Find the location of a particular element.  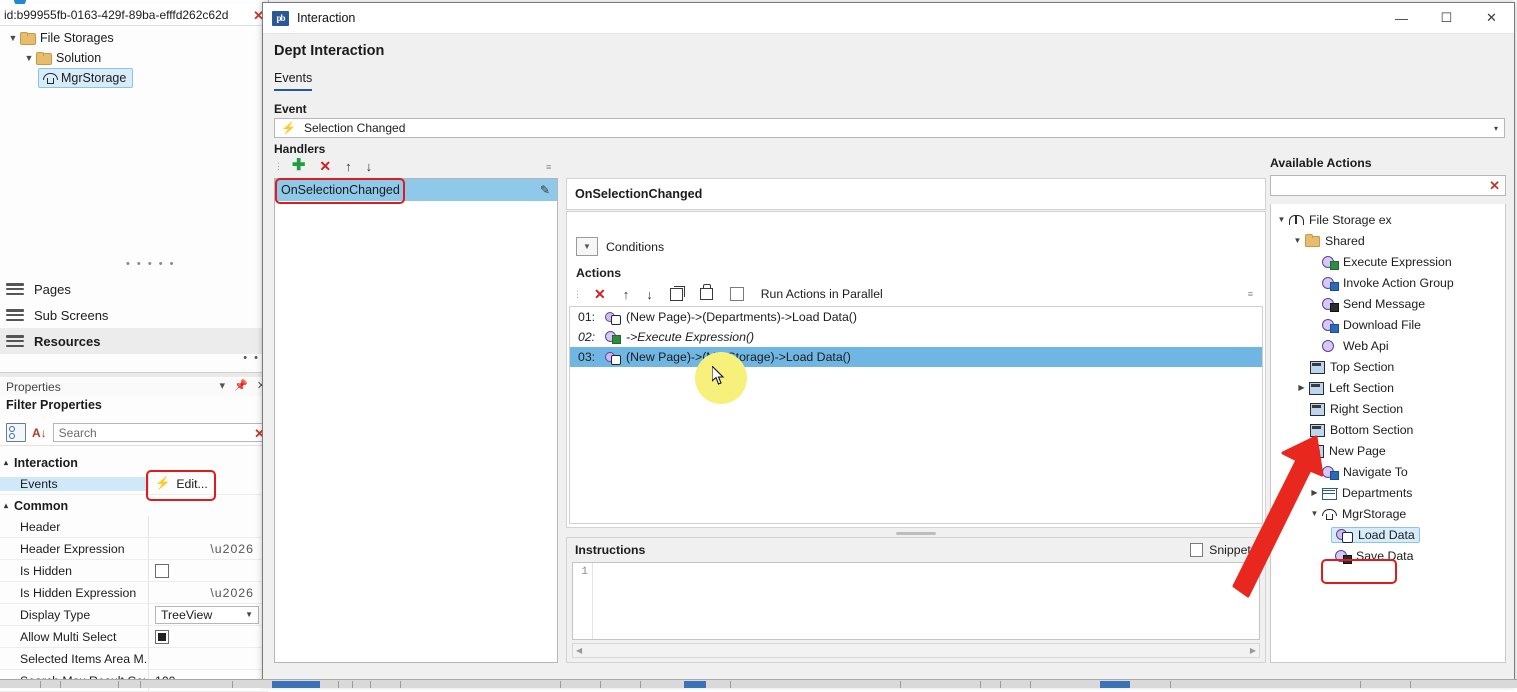

tree-node-solution: ▼ Solution is located at coordinates (134, 58).